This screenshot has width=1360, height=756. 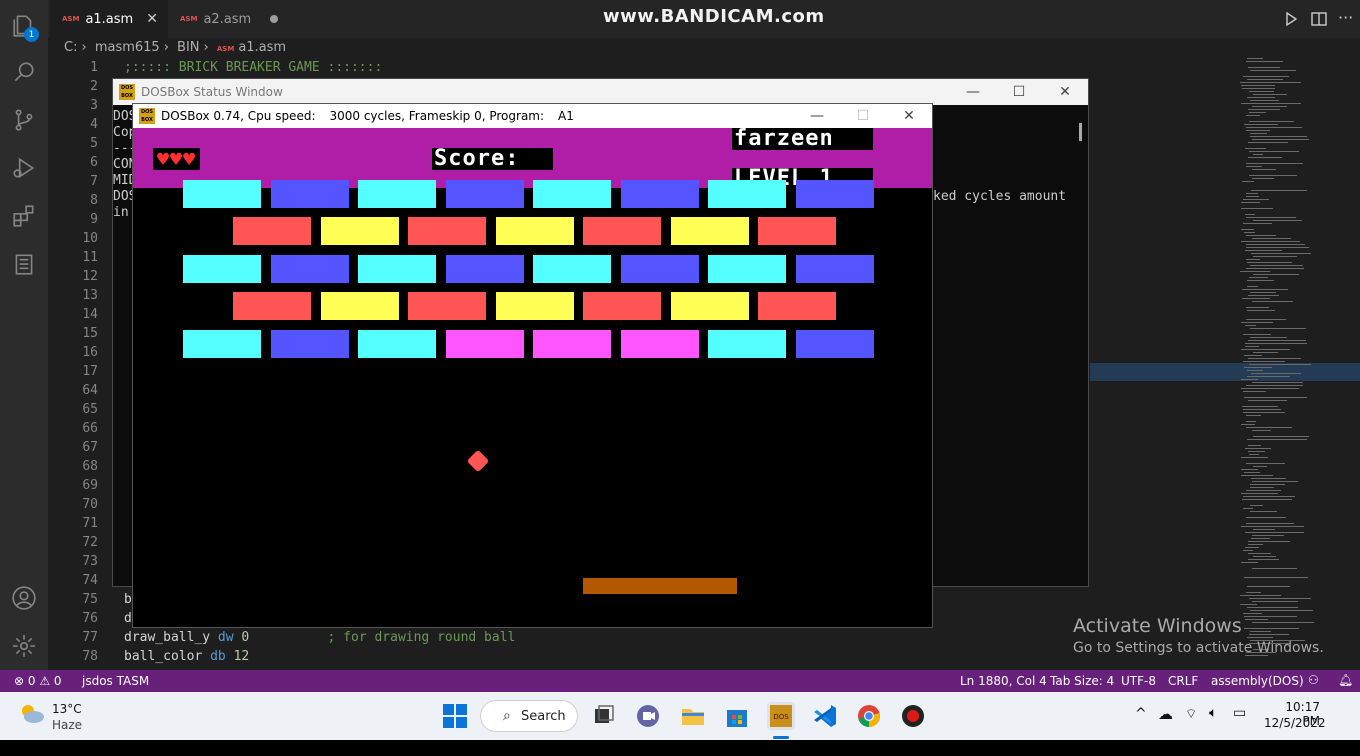 I want to click on line-ending: CRLF, so click(x=1183, y=681).